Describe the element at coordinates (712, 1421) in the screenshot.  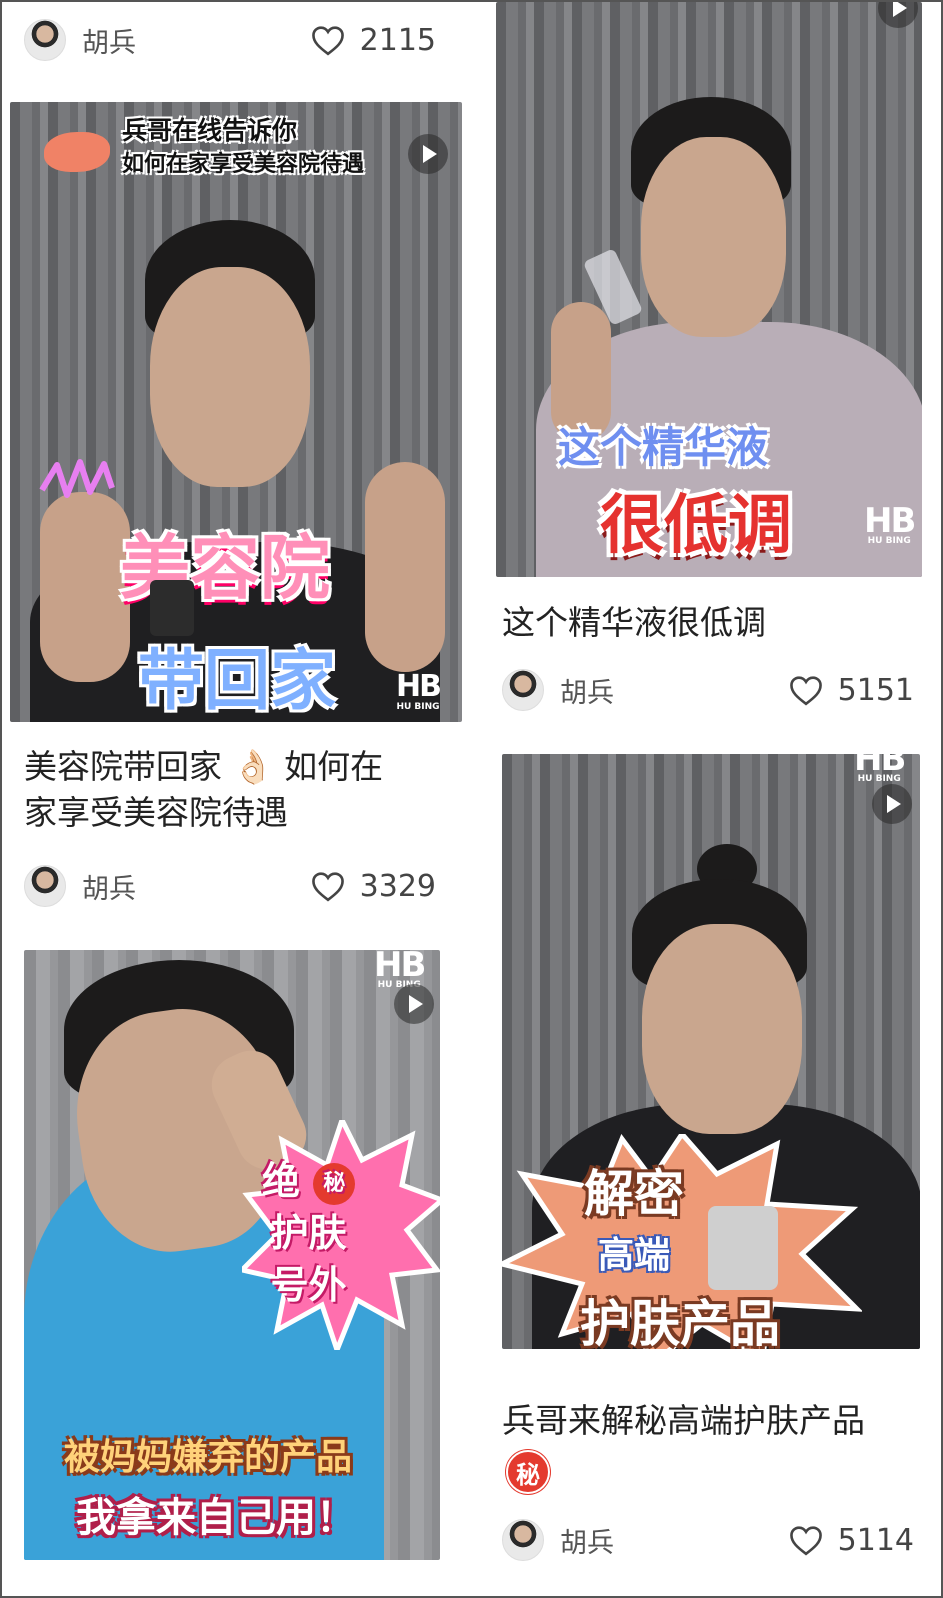
I see `post-title: 兵哥来解秘高端护肤产品` at that location.